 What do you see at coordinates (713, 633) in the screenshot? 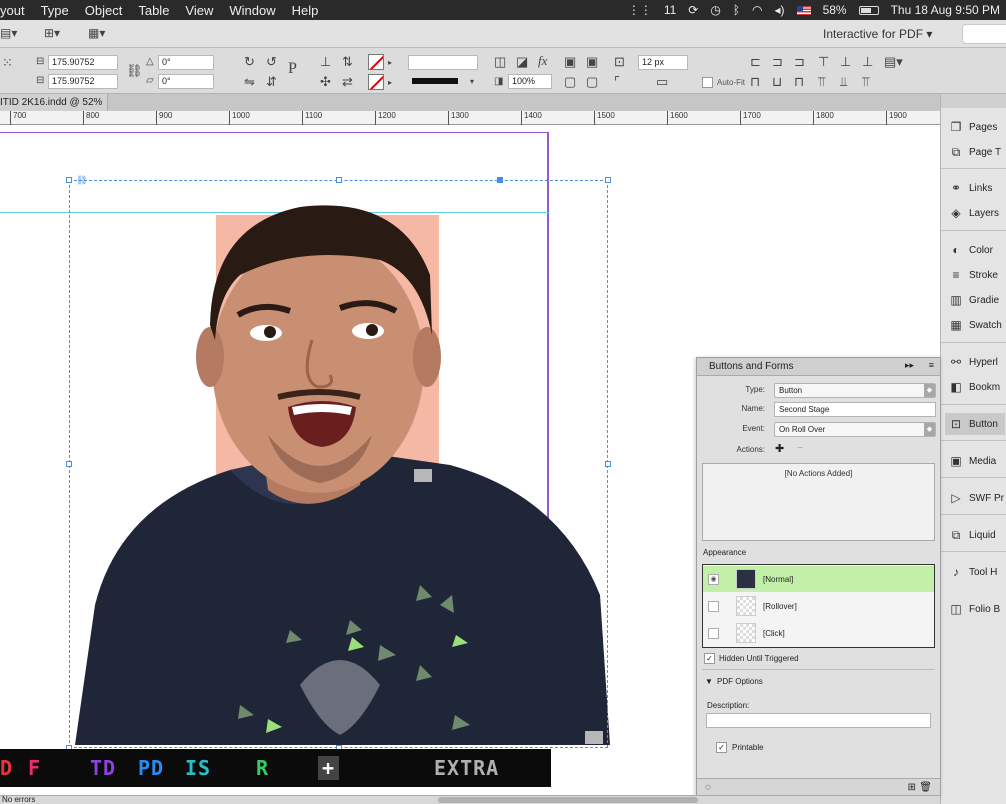
I see `state-checkbox` at bounding box center [713, 633].